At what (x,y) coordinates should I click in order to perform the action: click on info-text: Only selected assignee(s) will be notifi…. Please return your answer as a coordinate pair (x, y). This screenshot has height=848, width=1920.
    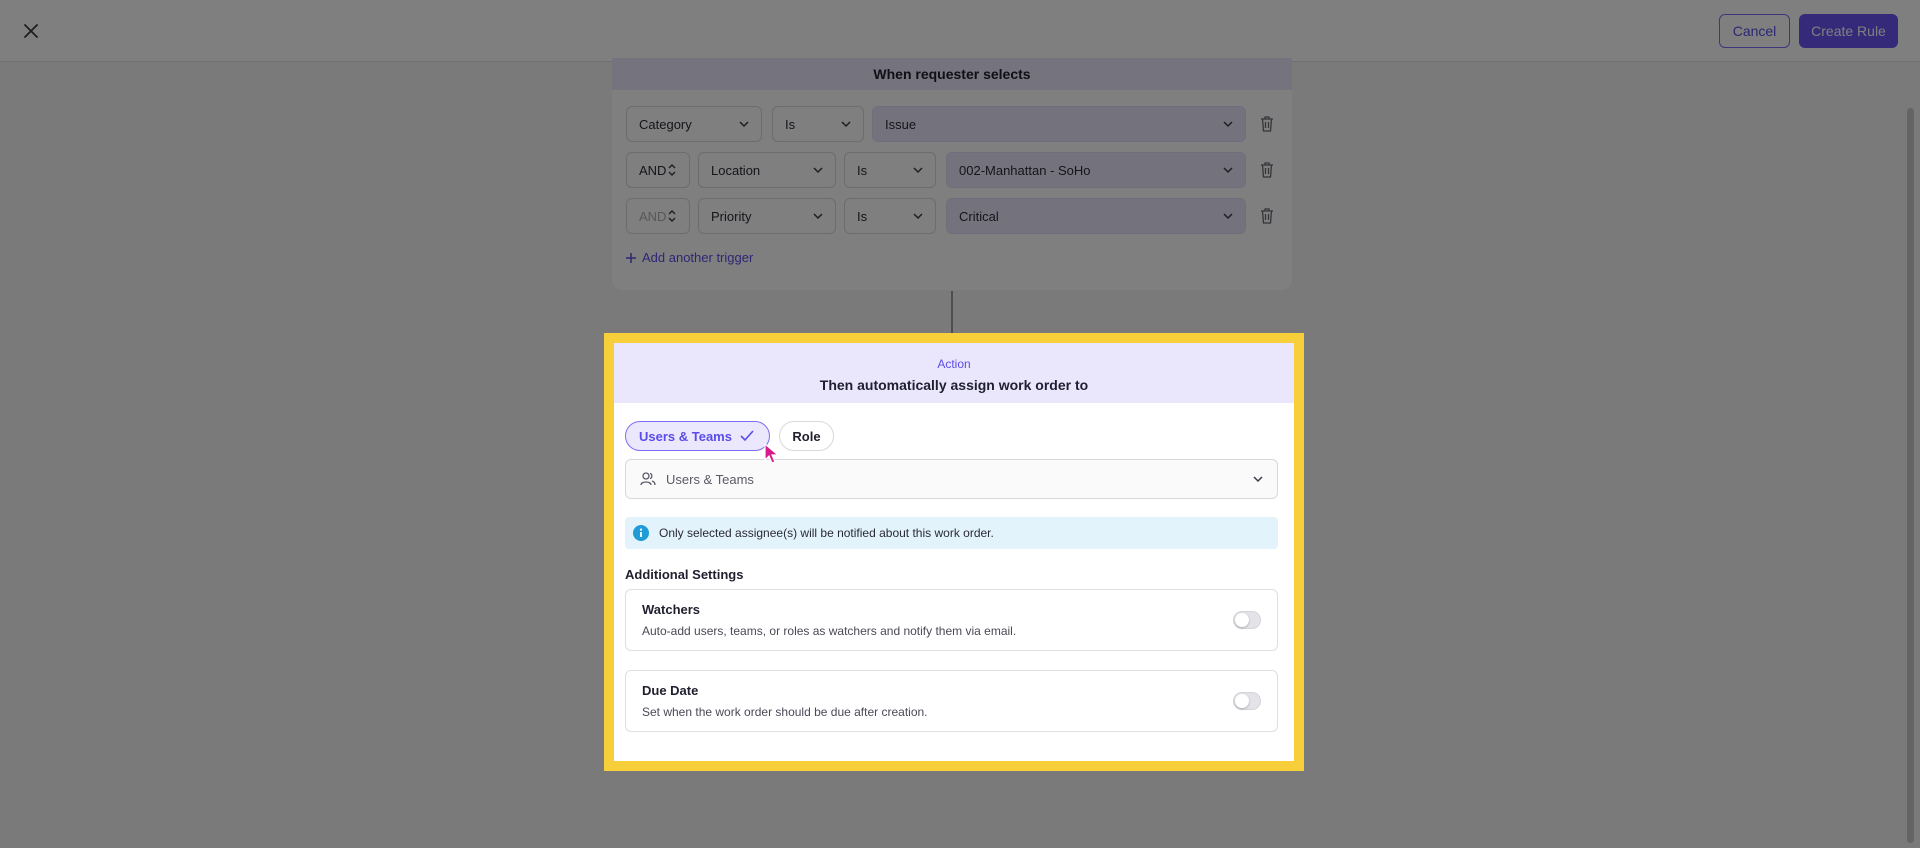
    Looking at the image, I should click on (826, 533).